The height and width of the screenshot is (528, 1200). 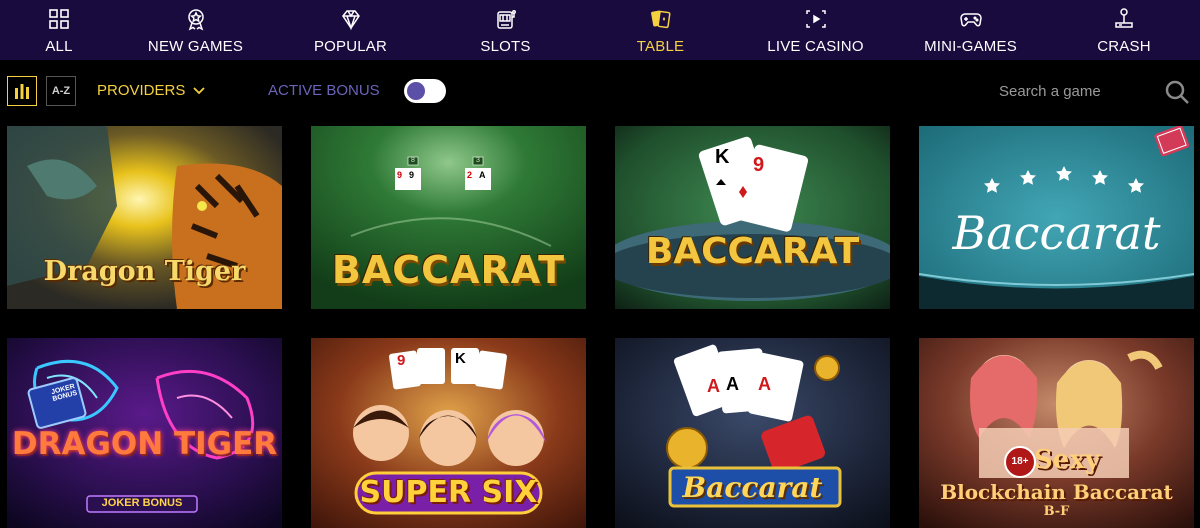 I want to click on nav-label-popular: POPULAR, so click(x=350, y=46).